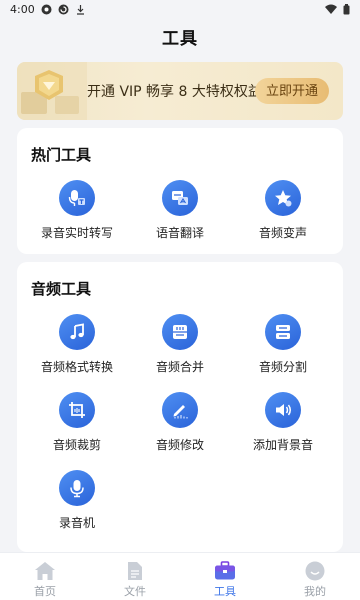  What do you see at coordinates (77, 332) in the screenshot?
I see `music-note-icon` at bounding box center [77, 332].